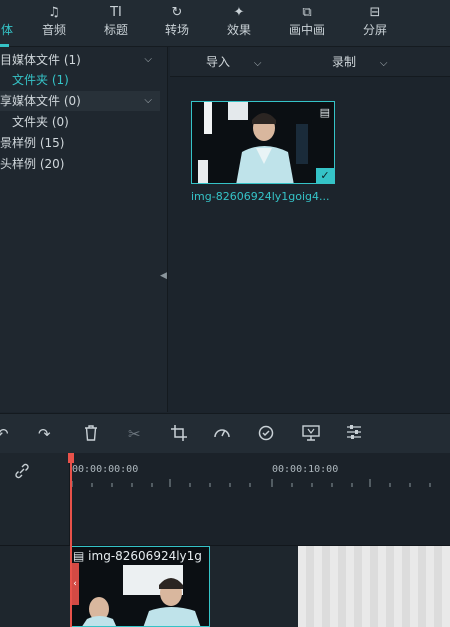 This screenshot has height=627, width=450. What do you see at coordinates (145, 556) in the screenshot?
I see `clip-title-text: img-82606924ly1g` at bounding box center [145, 556].